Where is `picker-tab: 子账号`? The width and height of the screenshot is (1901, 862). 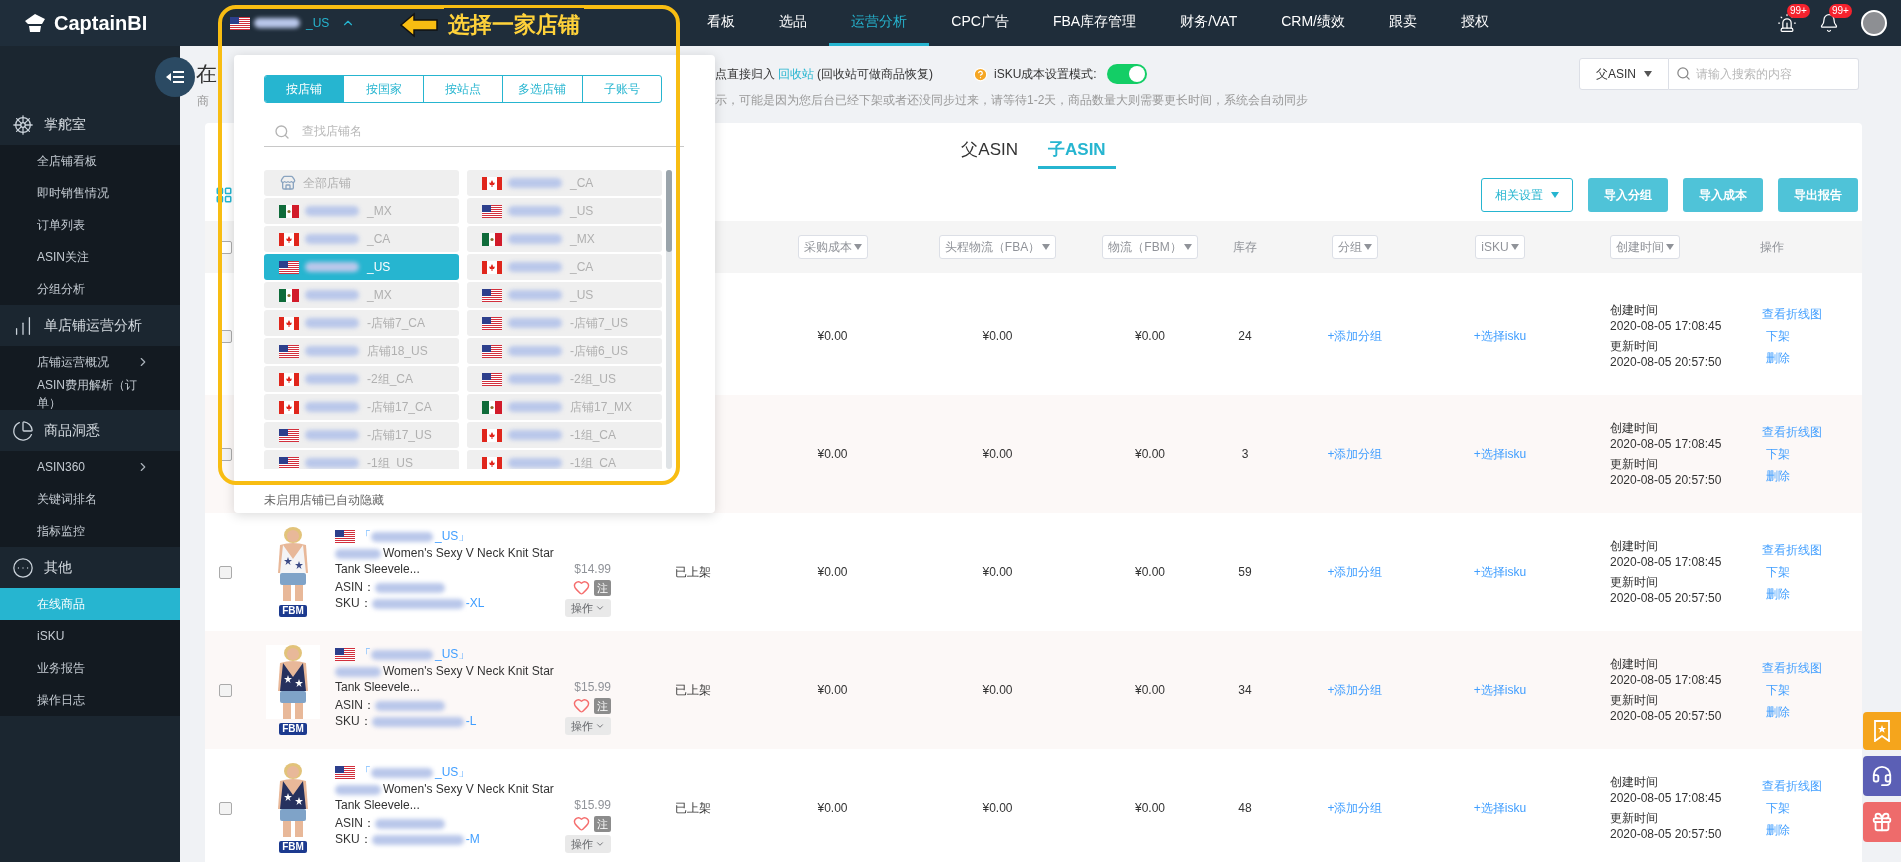 picker-tab: 子账号 is located at coordinates (621, 89).